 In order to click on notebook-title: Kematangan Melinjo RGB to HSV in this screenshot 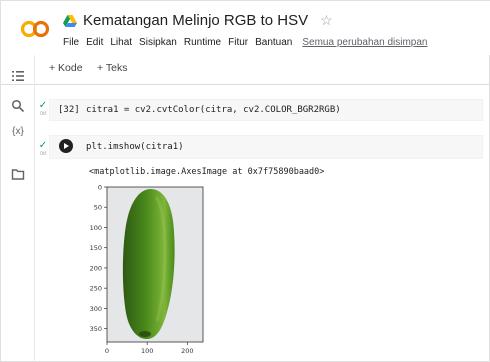, I will do `click(195, 20)`.